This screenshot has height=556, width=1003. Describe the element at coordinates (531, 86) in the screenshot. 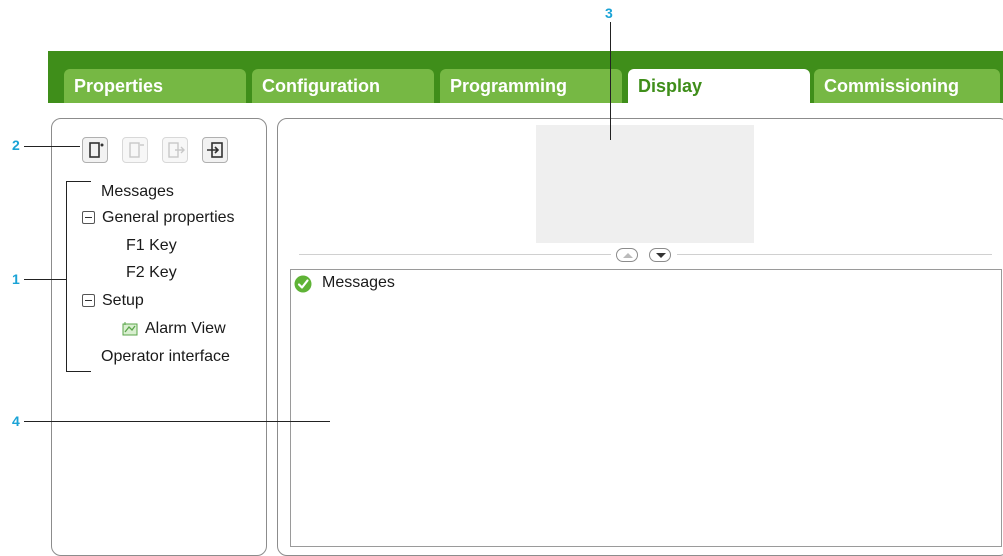

I see `tab-programming: Programming` at that location.